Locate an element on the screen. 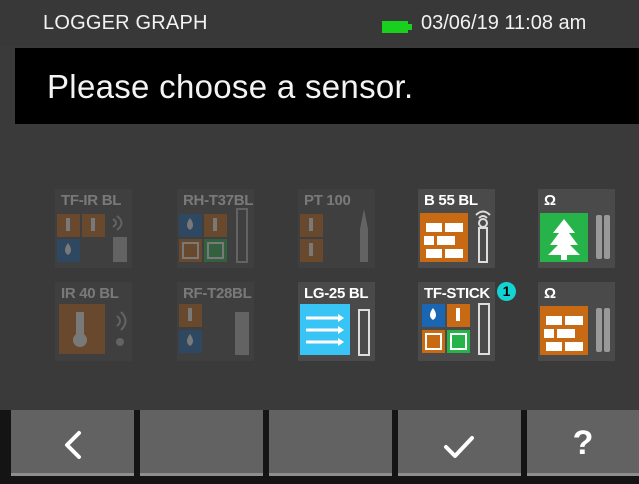 The width and height of the screenshot is (639, 484). sensor-tile-pt-100: PT 100 is located at coordinates (336, 228).